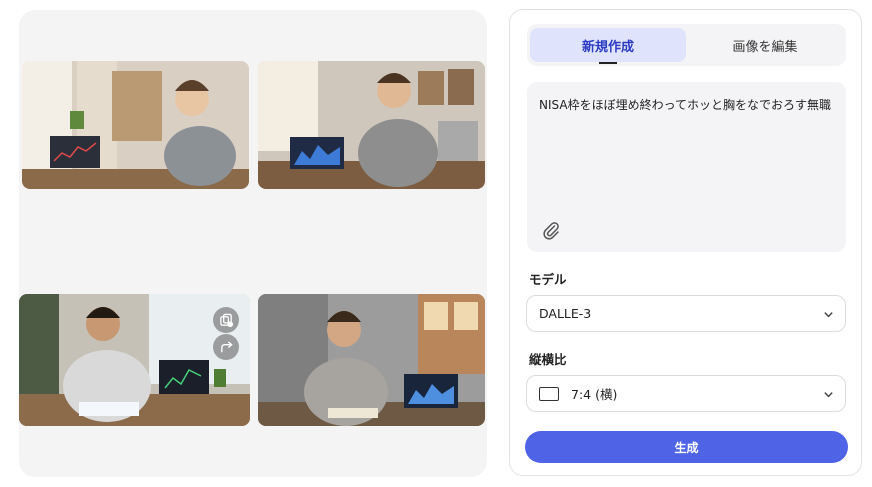  I want to click on prompt-text: NISA枠をほぼ埋め終わってホッと胸をなでおろす無職, so click(685, 105).